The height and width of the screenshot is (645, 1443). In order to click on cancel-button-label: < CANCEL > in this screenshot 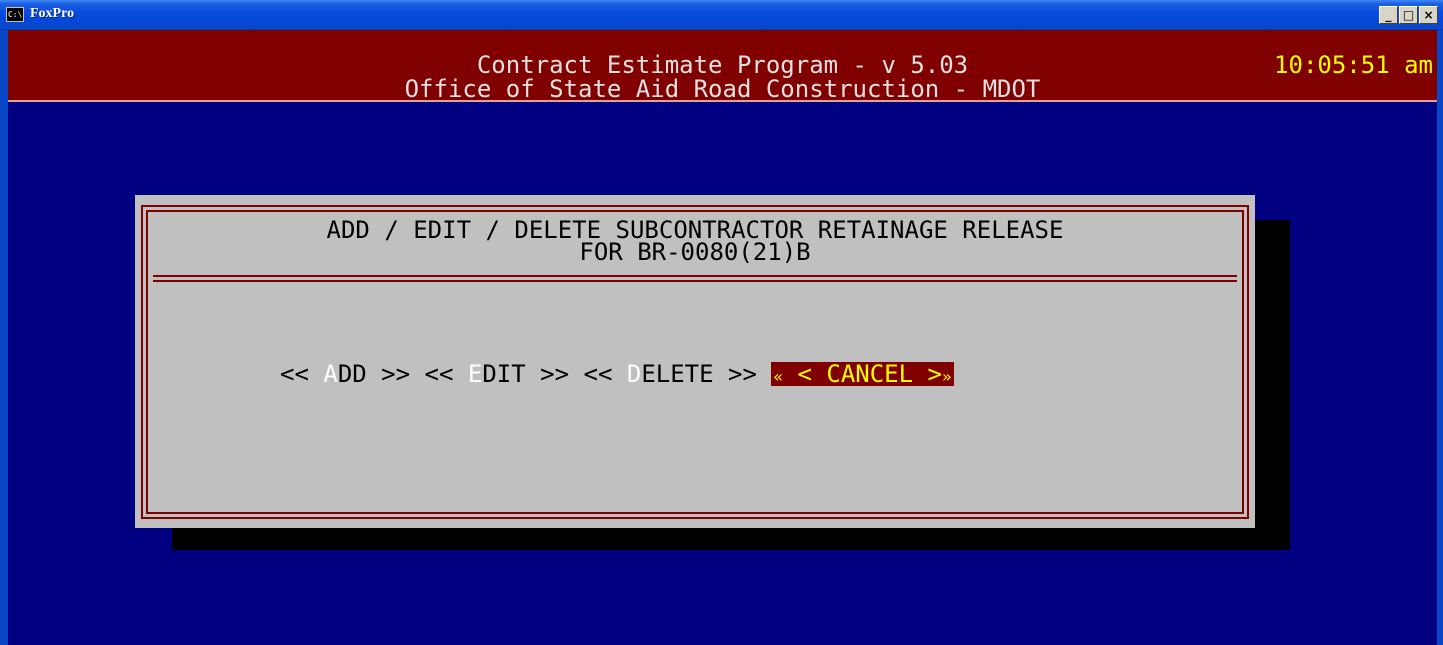, I will do `click(862, 374)`.